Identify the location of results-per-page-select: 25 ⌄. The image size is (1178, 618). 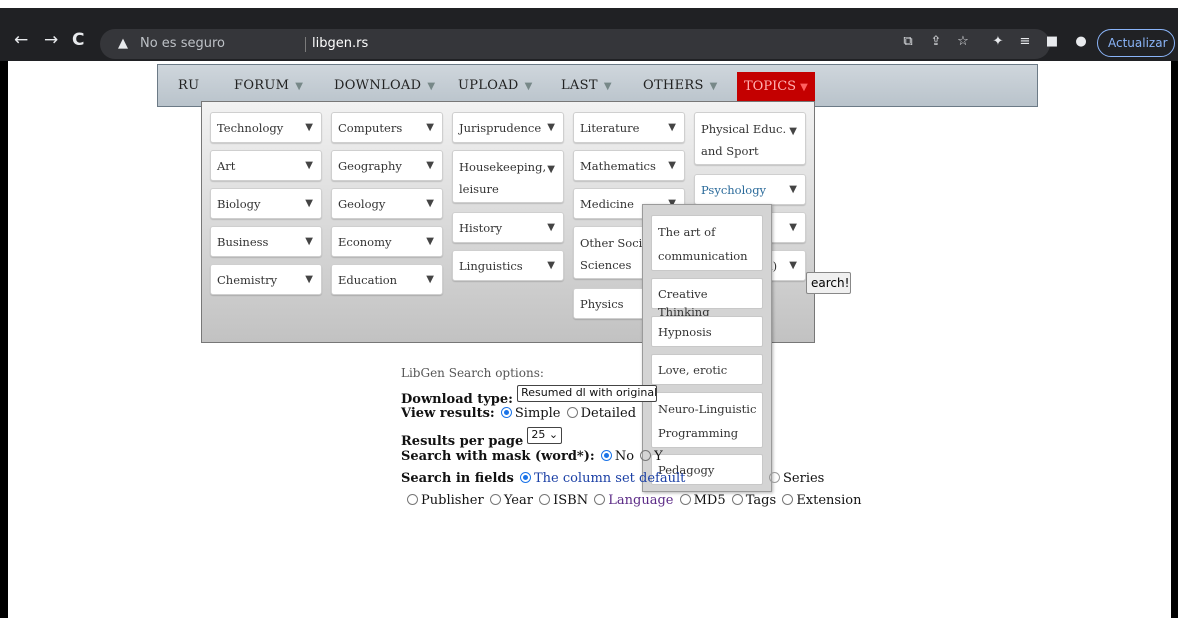
(545, 435).